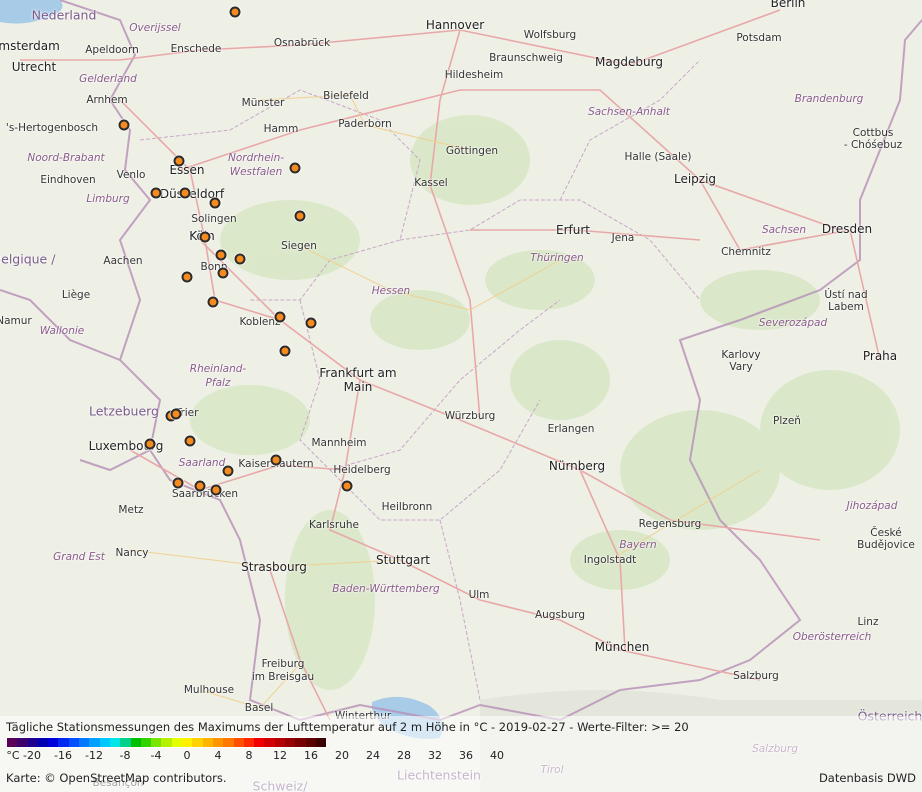  I want to click on place-label: Mulhouse, so click(209, 690).